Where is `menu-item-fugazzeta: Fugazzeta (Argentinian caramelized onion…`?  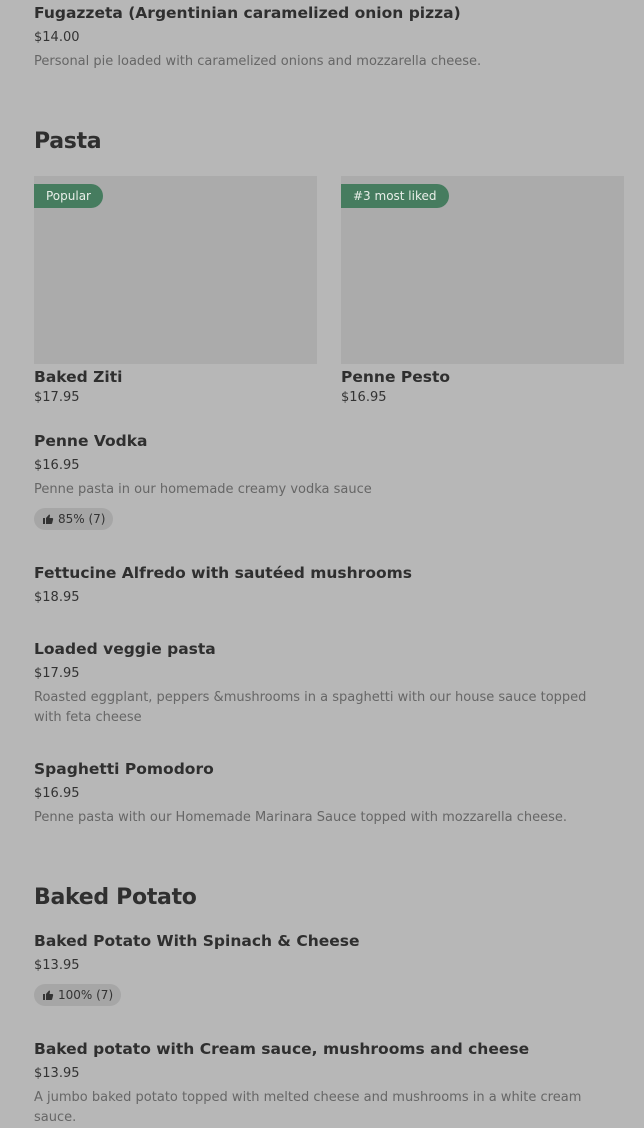
menu-item-fugazzeta: Fugazzeta (Argentinian caramelized onion… is located at coordinates (329, 40).